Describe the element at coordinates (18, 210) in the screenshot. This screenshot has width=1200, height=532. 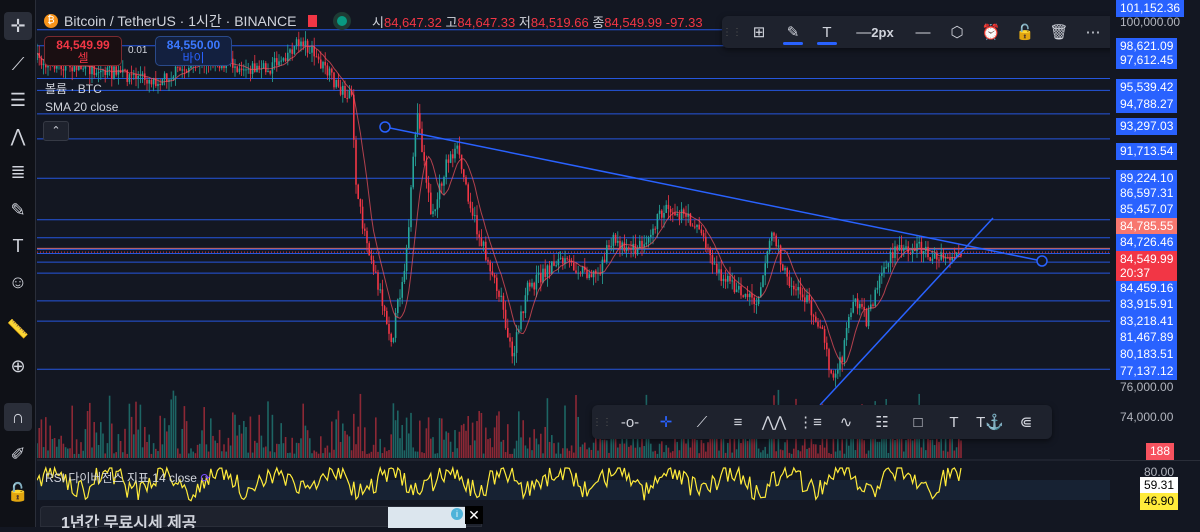
I see `brush-icon: ✎` at that location.